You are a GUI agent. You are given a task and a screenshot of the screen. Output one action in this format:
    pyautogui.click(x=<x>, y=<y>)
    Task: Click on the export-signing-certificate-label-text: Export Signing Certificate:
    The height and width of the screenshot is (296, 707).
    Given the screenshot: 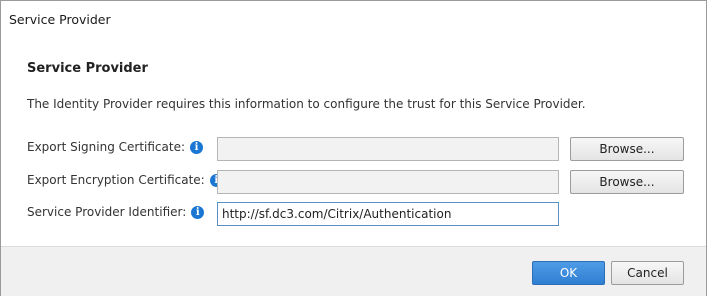 What is the action you would take?
    pyautogui.click(x=106, y=147)
    